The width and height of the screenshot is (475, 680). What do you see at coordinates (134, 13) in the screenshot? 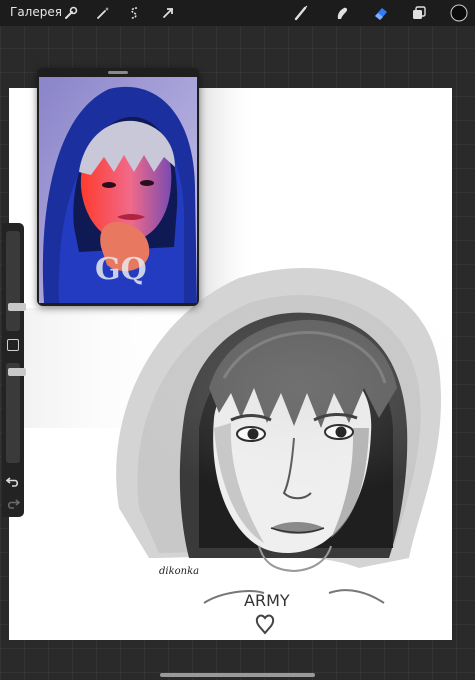
I see `selection-icon` at bounding box center [134, 13].